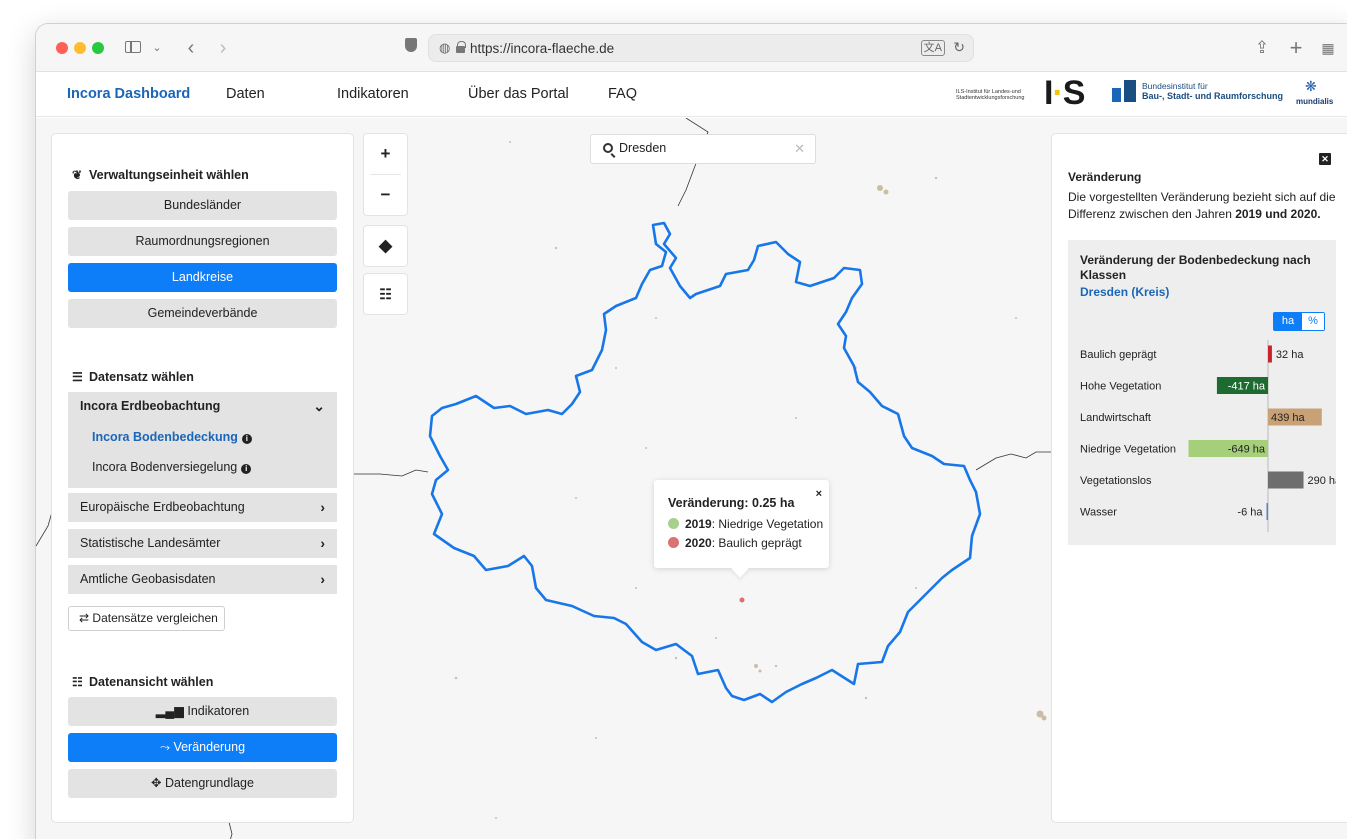  I want to click on admin-unit-raumordnungsregionen: Raumordnungsregionen, so click(202, 241).